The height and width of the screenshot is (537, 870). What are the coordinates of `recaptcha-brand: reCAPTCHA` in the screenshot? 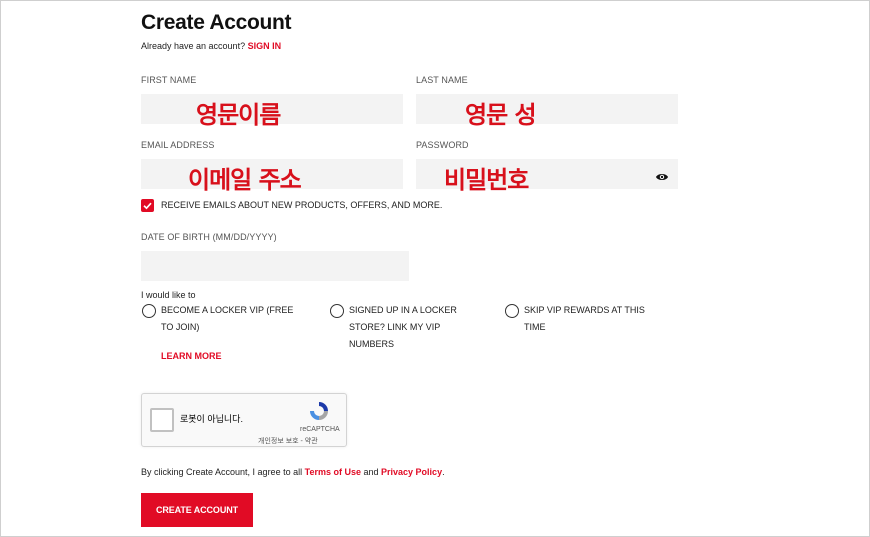 It's located at (320, 429).